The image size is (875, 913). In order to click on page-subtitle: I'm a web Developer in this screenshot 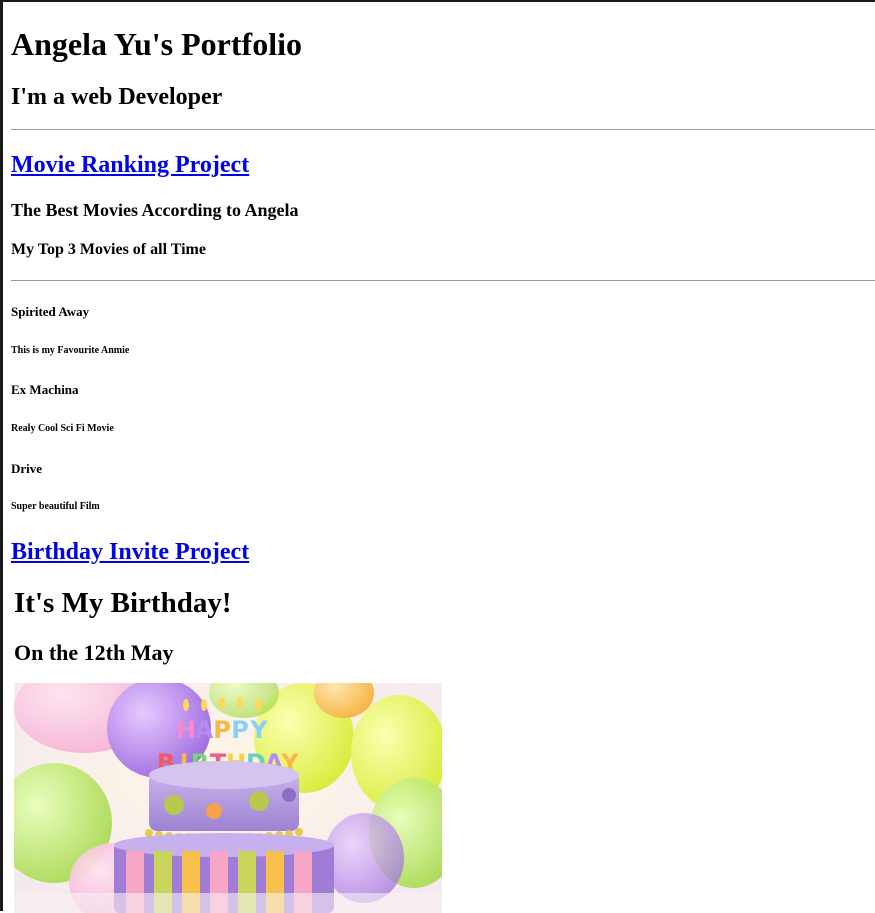, I will do `click(117, 97)`.